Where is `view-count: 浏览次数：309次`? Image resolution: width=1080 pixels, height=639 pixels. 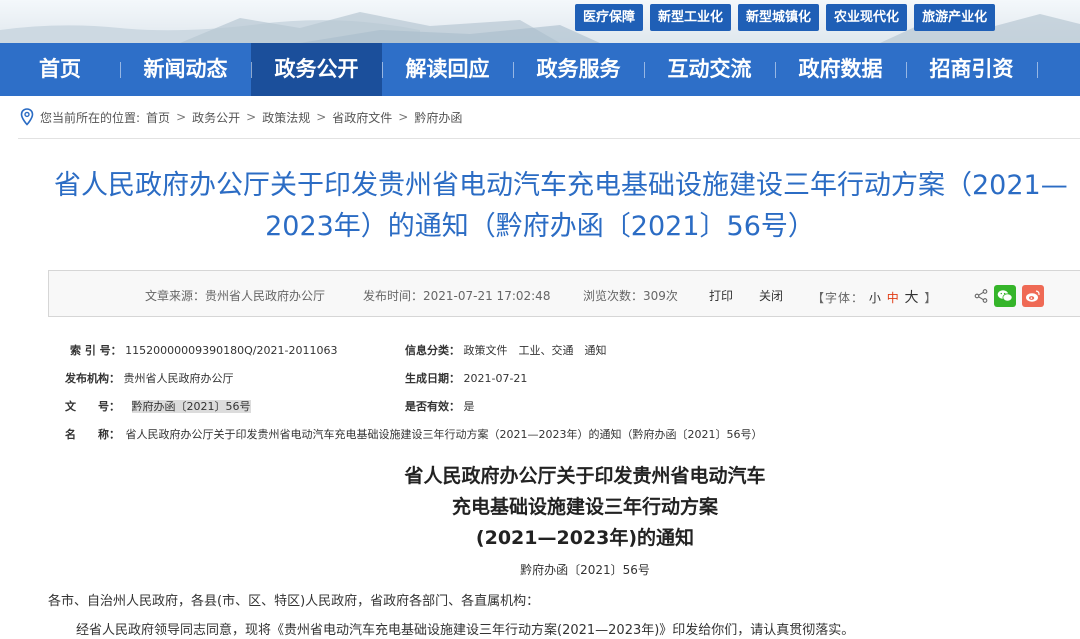
view-count: 浏览次数：309次 is located at coordinates (630, 296).